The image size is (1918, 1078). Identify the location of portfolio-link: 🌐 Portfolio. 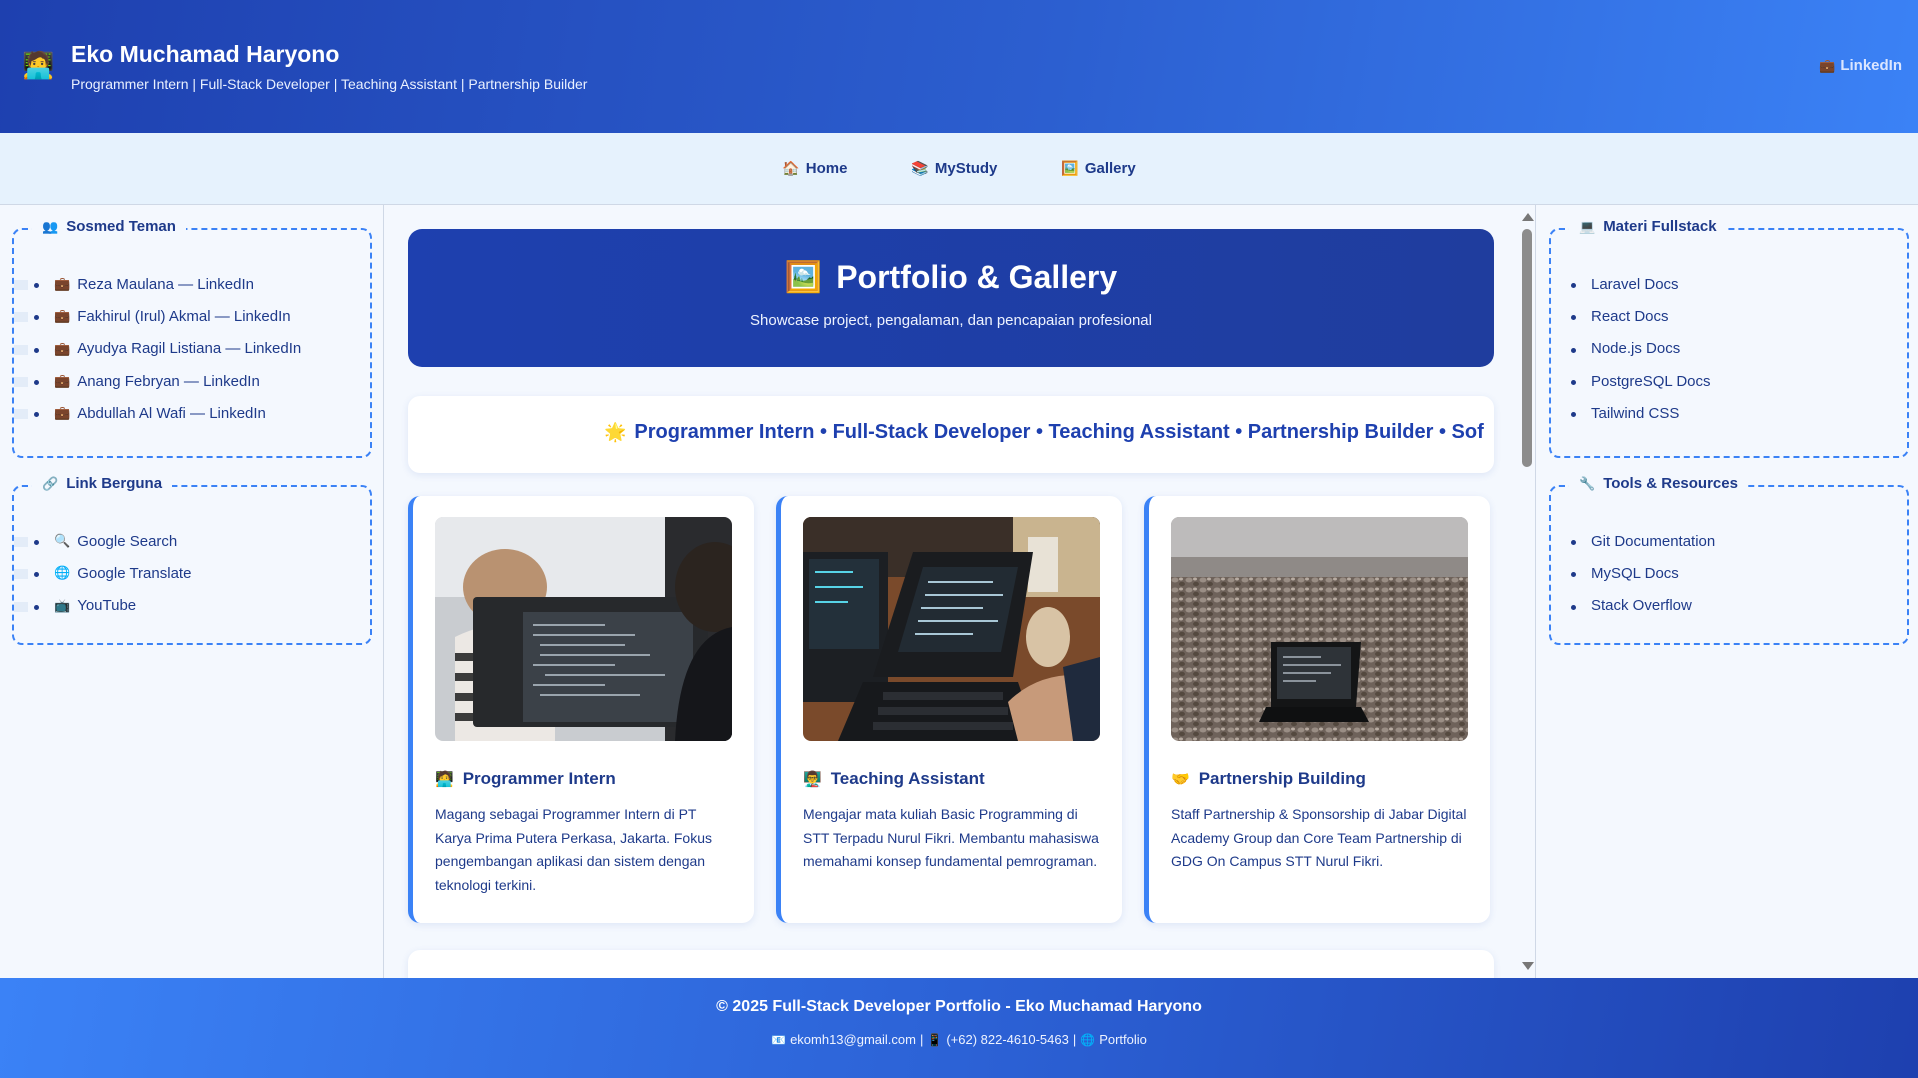
(1113, 1039).